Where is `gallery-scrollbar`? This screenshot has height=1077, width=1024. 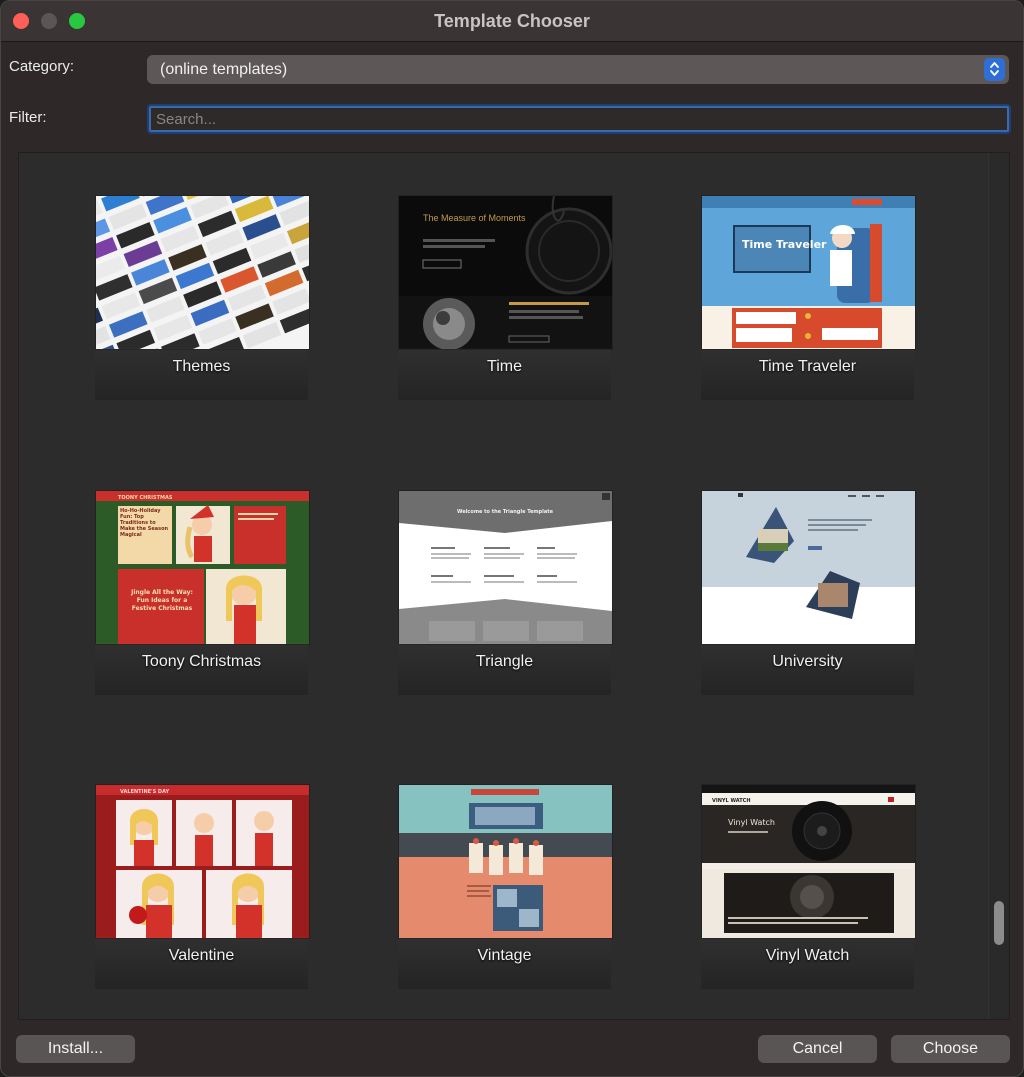
gallery-scrollbar is located at coordinates (998, 586).